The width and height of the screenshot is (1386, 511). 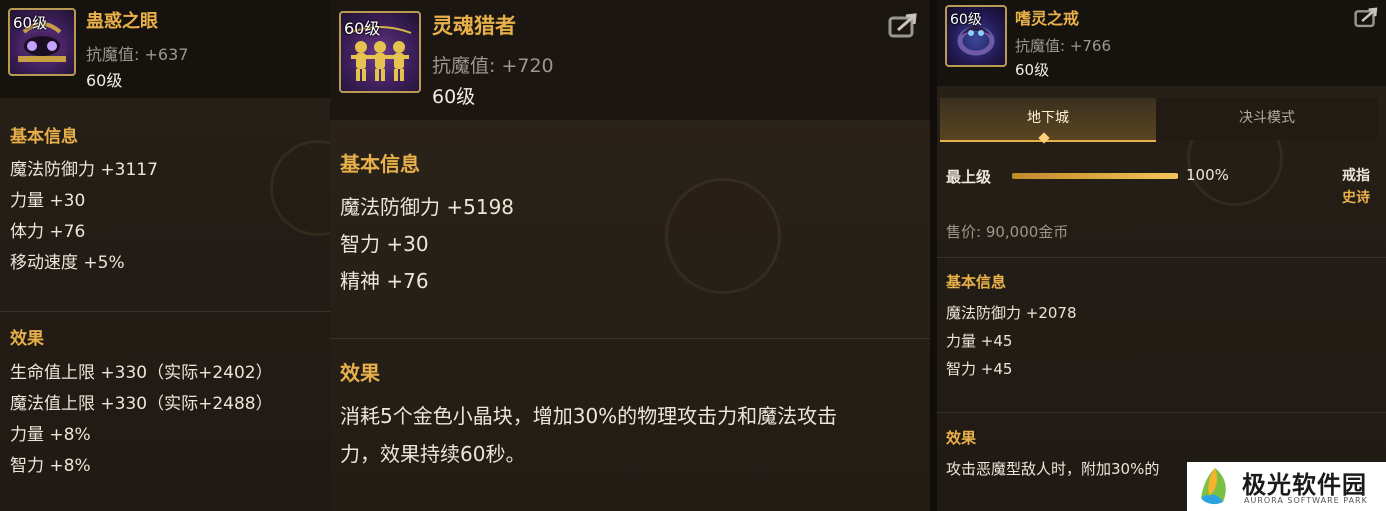 What do you see at coordinates (1007, 232) in the screenshot?
I see `sell-price: 售价: 90,000金币` at bounding box center [1007, 232].